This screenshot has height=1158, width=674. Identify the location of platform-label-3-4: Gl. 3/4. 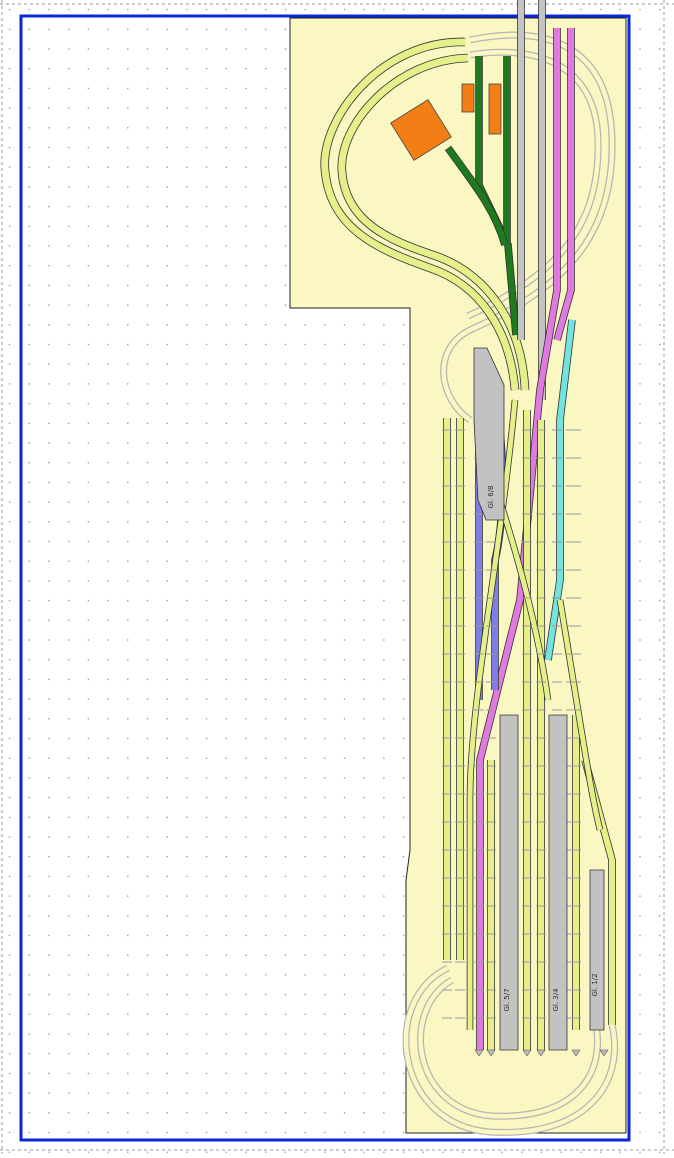
(556, 1000).